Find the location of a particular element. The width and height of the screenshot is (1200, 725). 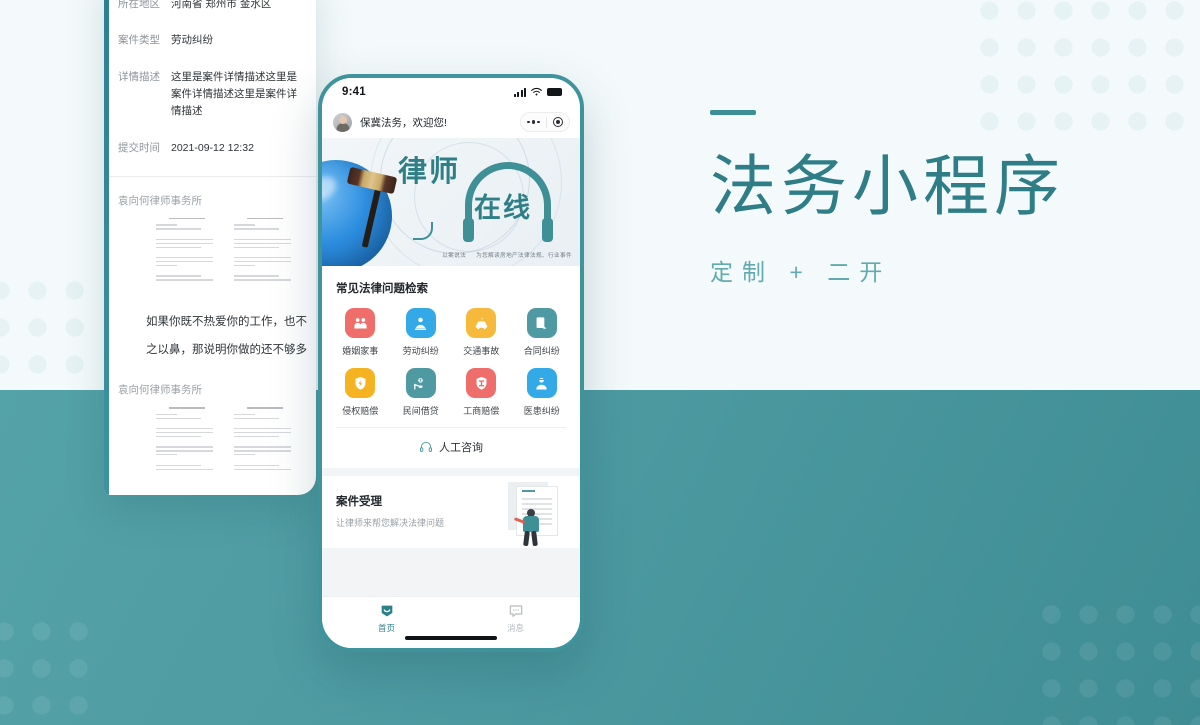

case-illustration is located at coordinates (529, 514).